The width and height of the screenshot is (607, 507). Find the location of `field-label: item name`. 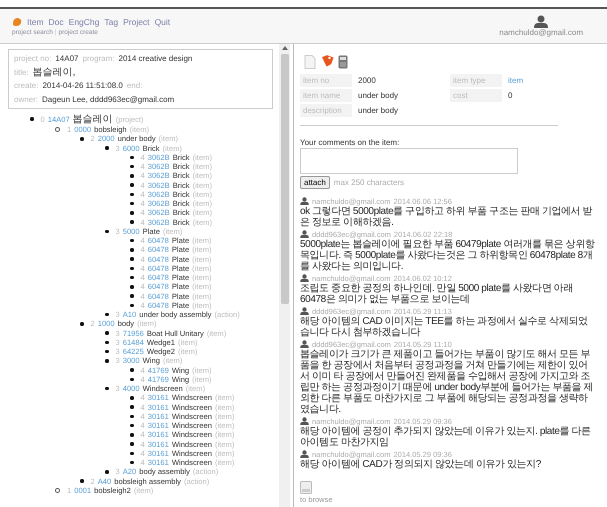

field-label: item name is located at coordinates (326, 95).